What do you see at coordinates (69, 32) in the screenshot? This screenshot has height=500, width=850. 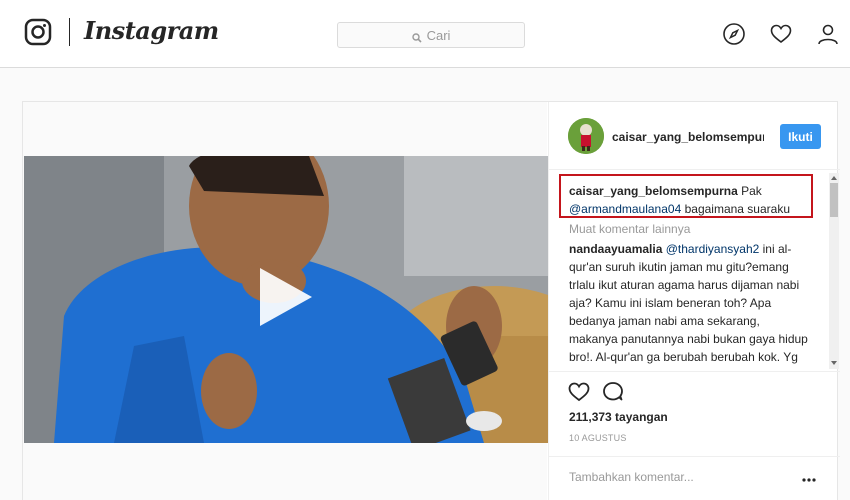 I see `logo-divider` at bounding box center [69, 32].